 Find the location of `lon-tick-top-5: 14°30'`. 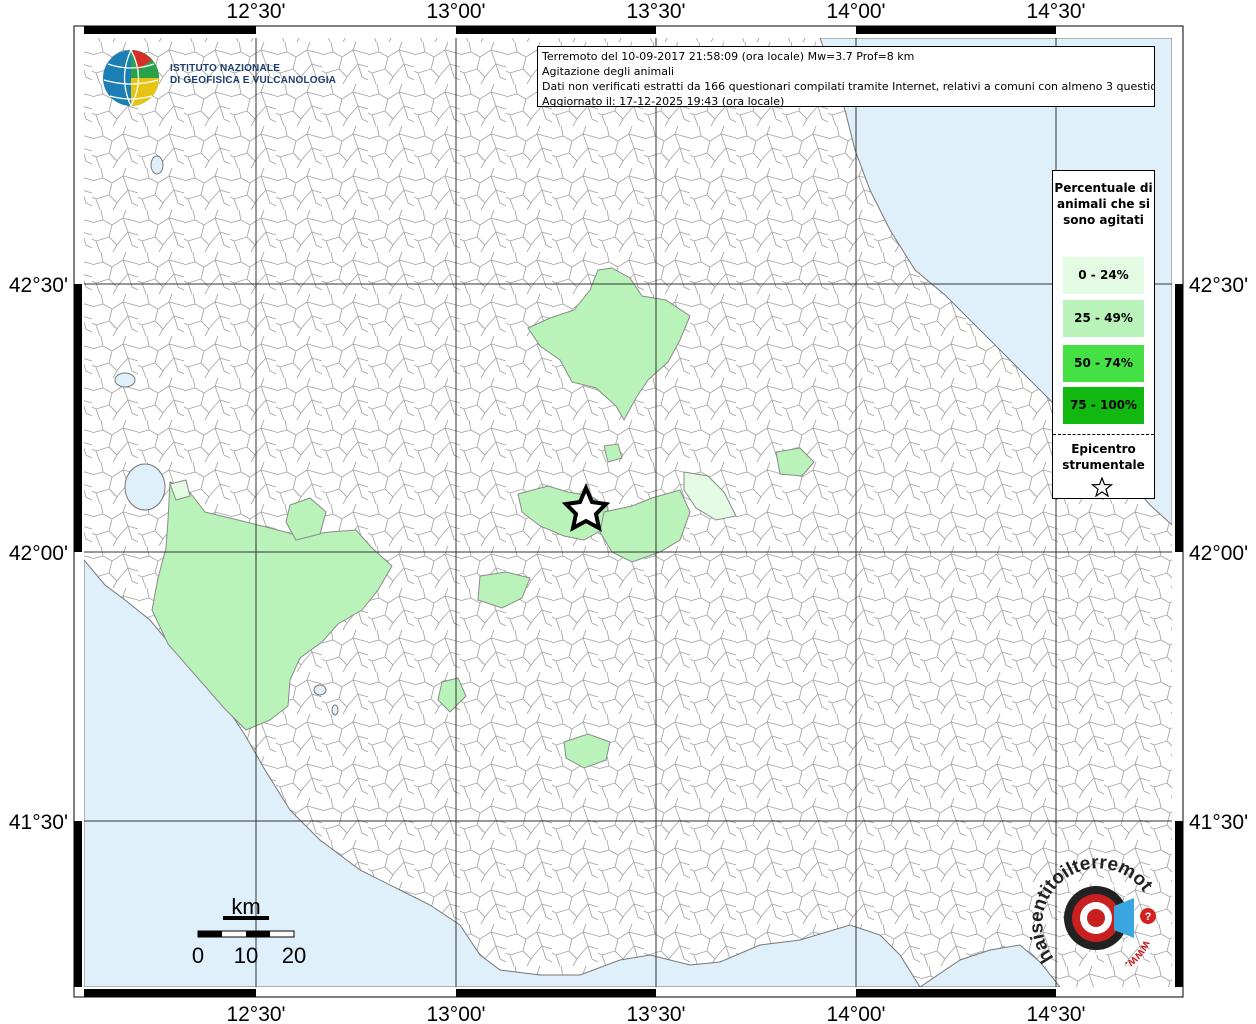

lon-tick-top-5: 14°30' is located at coordinates (1055, 11).